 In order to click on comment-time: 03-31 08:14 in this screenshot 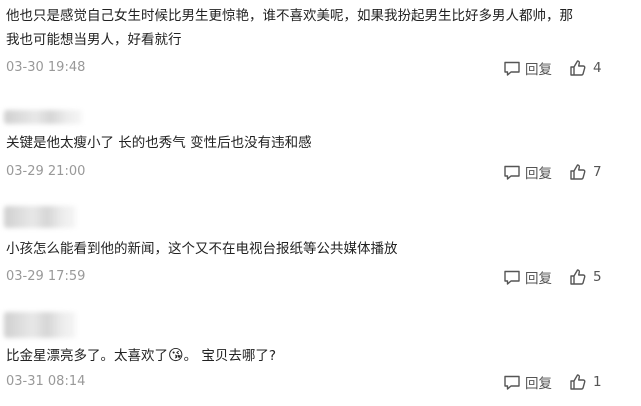, I will do `click(46, 381)`.